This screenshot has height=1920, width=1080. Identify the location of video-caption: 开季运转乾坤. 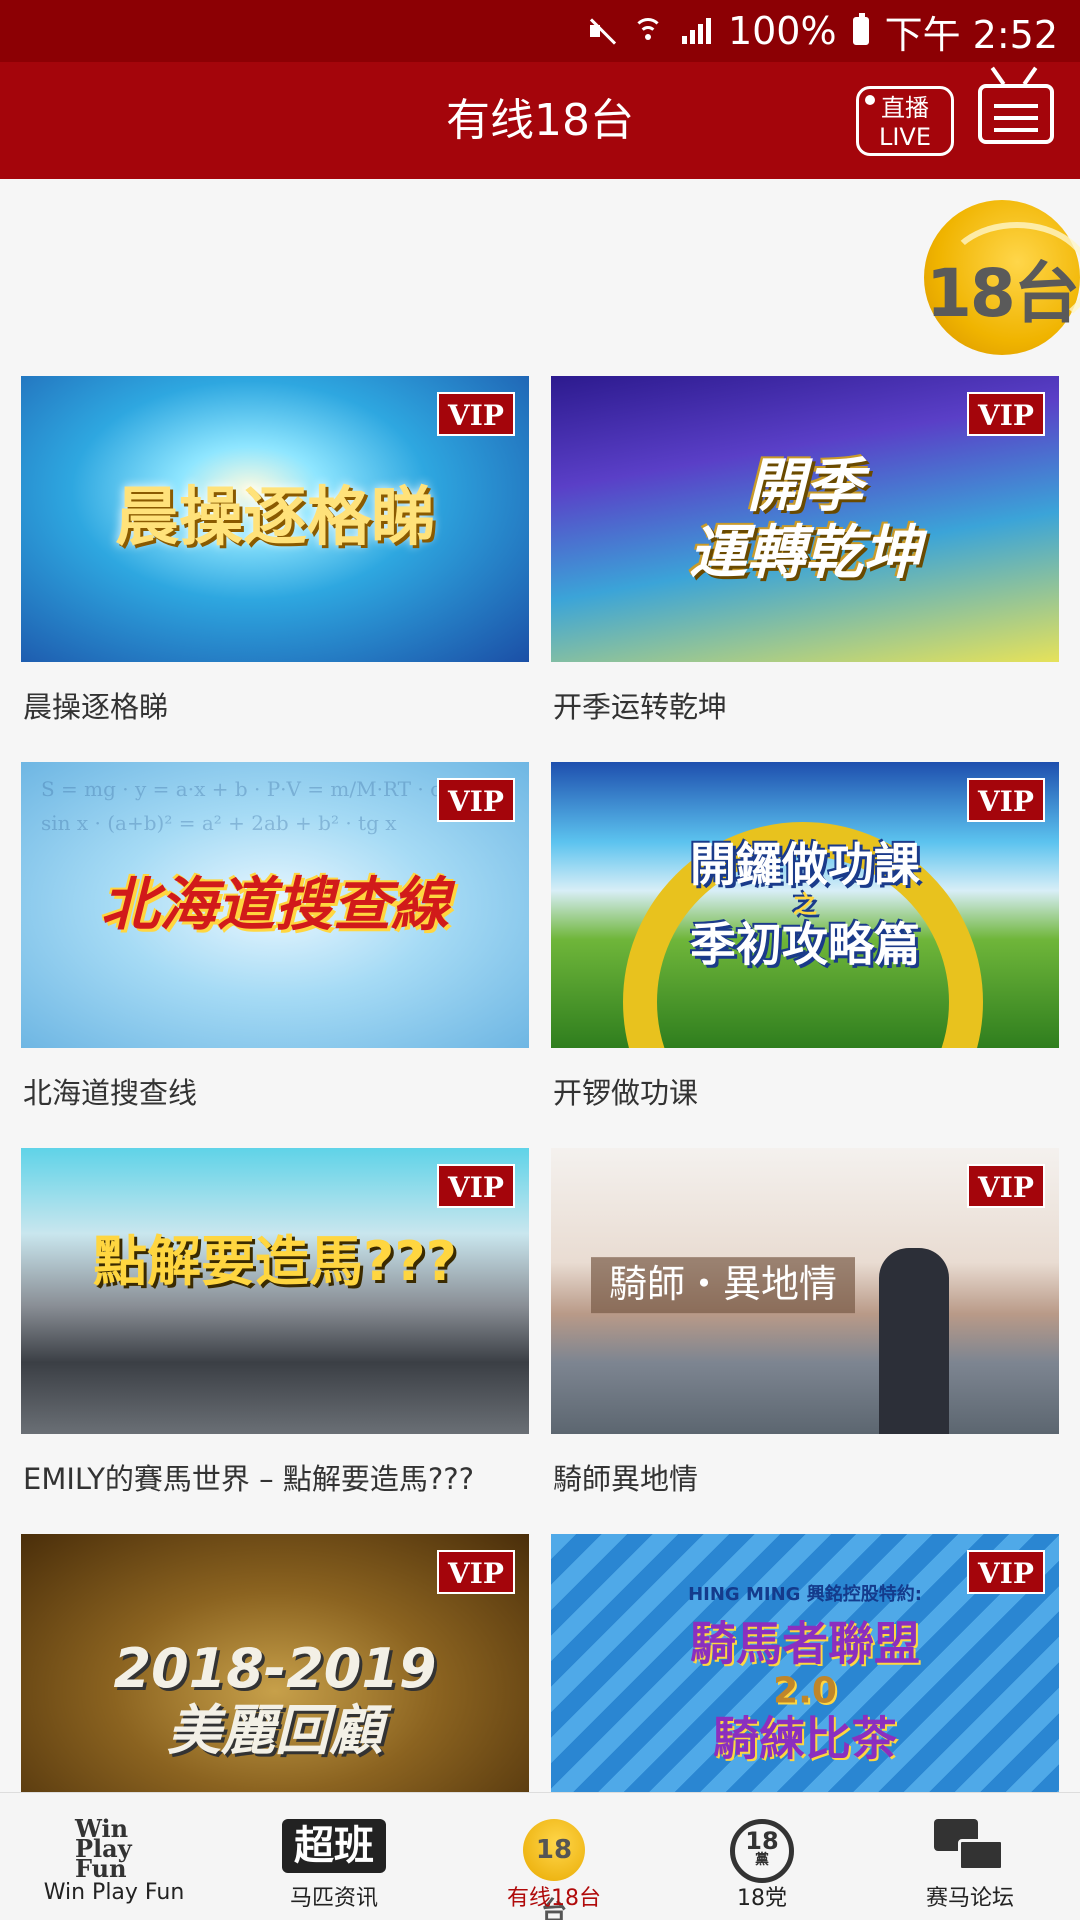
(640, 705).